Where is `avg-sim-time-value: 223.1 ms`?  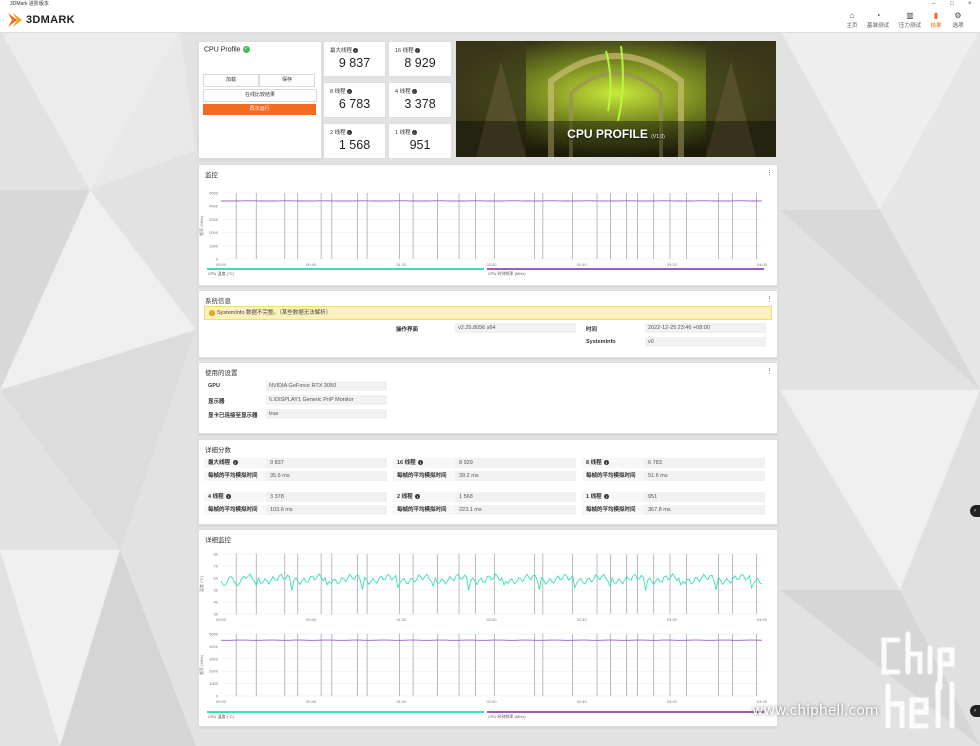 avg-sim-time-value: 223.1 ms is located at coordinates (515, 510).